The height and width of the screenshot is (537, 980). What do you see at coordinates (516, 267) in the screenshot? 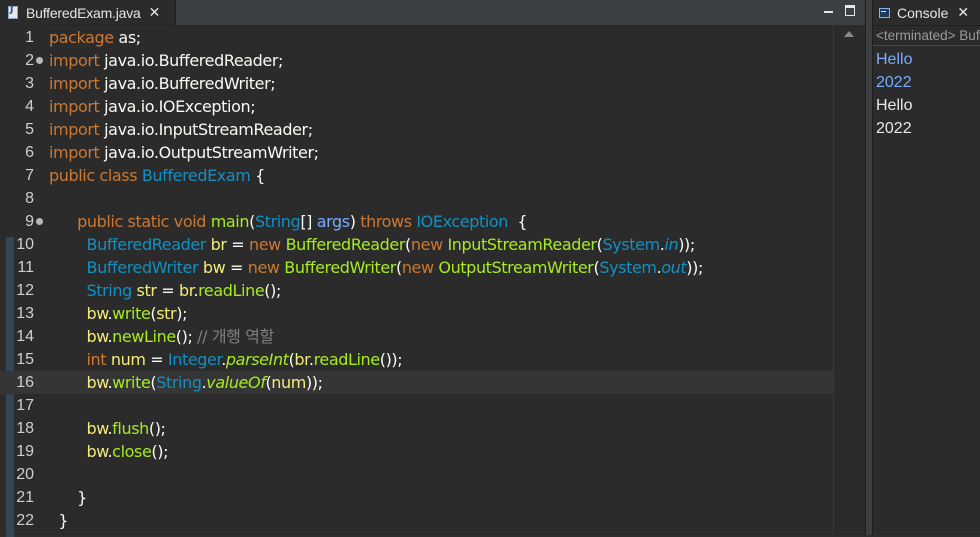
I see `code-token: OutputStreamWriter` at bounding box center [516, 267].